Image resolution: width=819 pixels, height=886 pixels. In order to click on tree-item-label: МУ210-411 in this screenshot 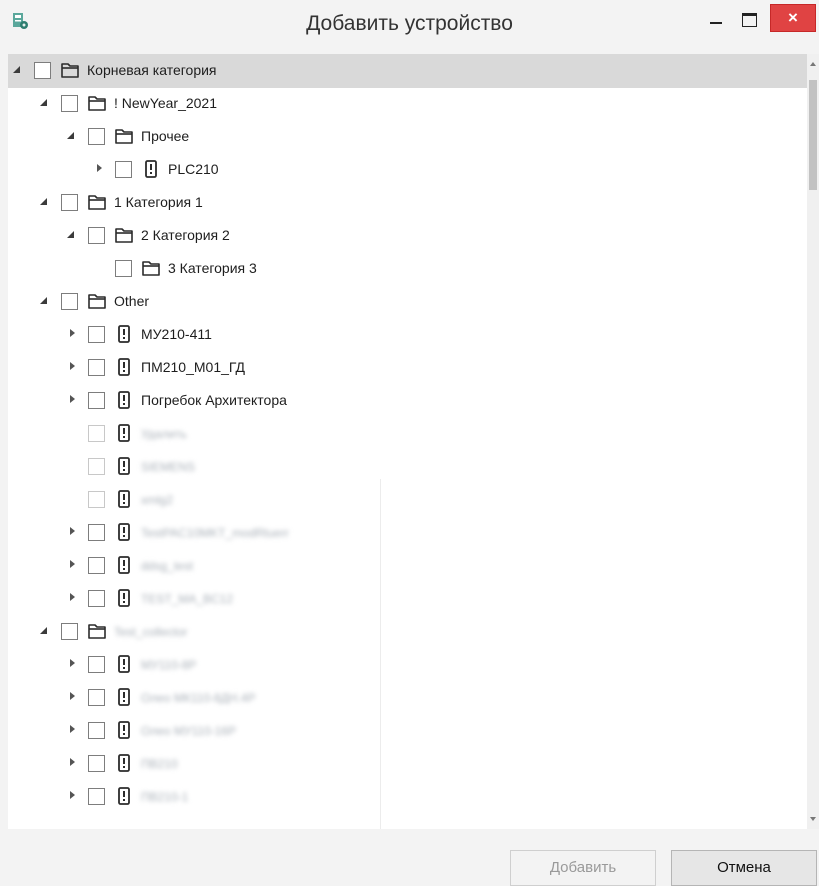, I will do `click(176, 334)`.